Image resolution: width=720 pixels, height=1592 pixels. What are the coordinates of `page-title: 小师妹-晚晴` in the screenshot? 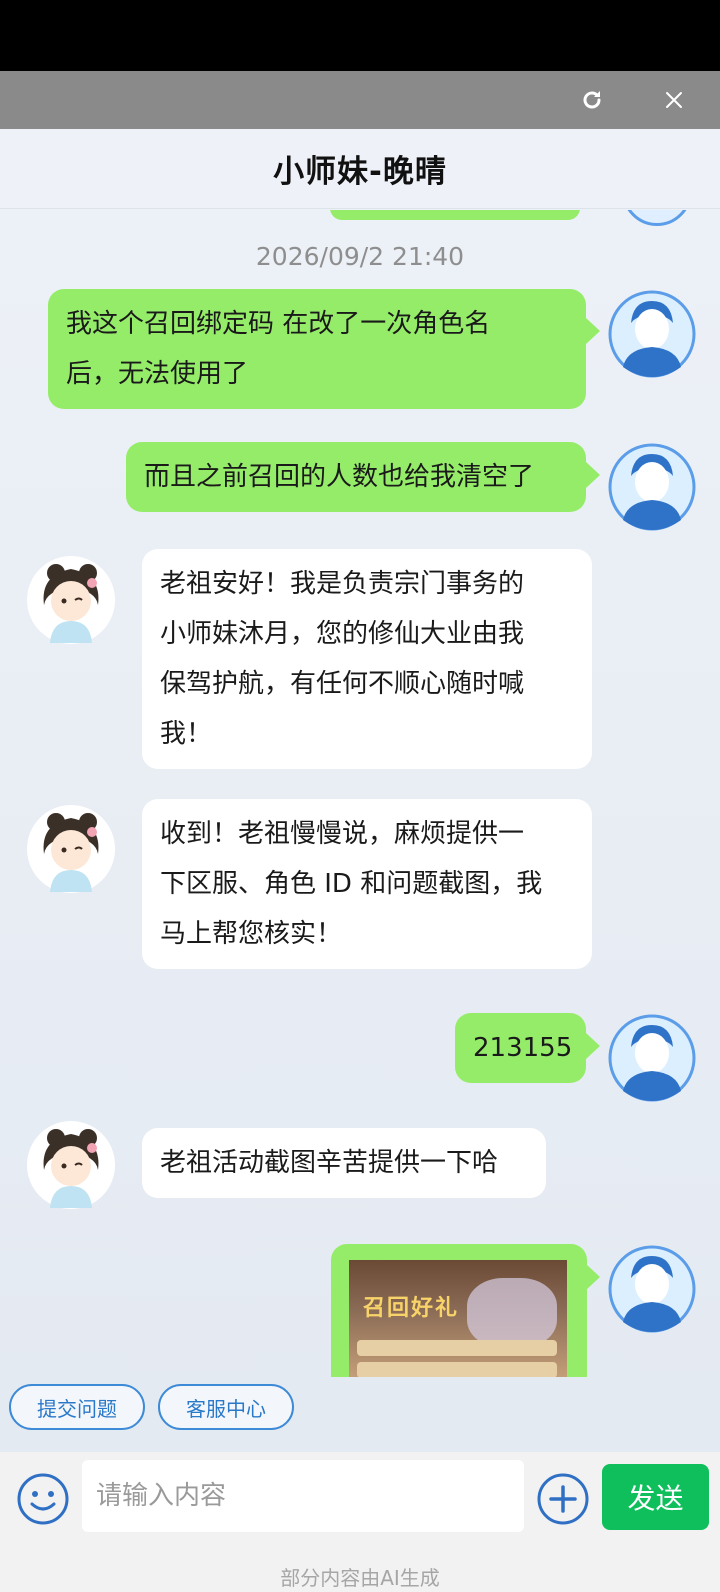 It's located at (360, 172).